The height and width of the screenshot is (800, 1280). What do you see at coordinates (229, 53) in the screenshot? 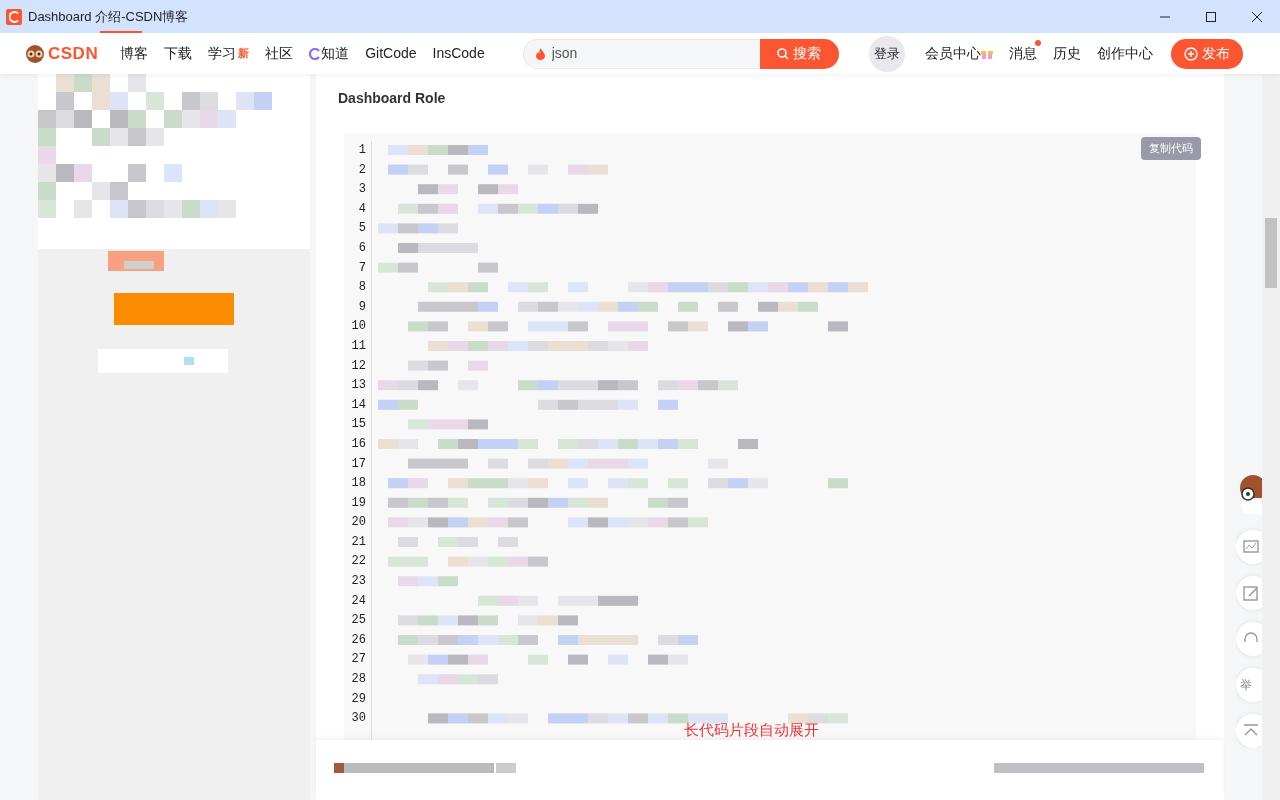
I see `nav-link: 学习 新` at bounding box center [229, 53].